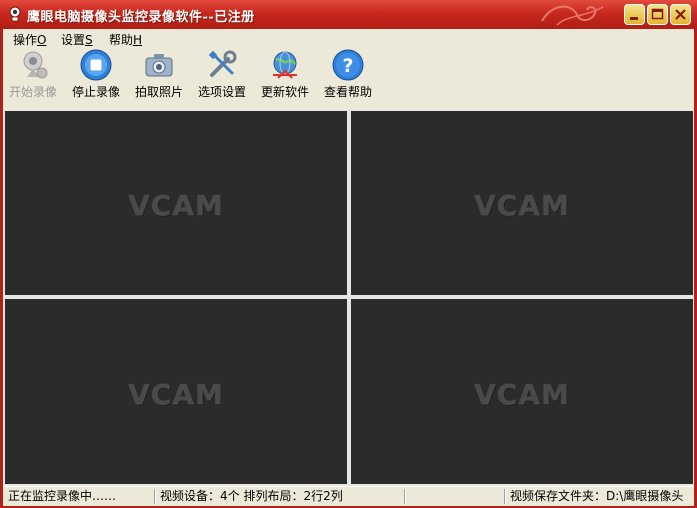  What do you see at coordinates (95, 92) in the screenshot?
I see `stop-recording-label: 停止录像` at bounding box center [95, 92].